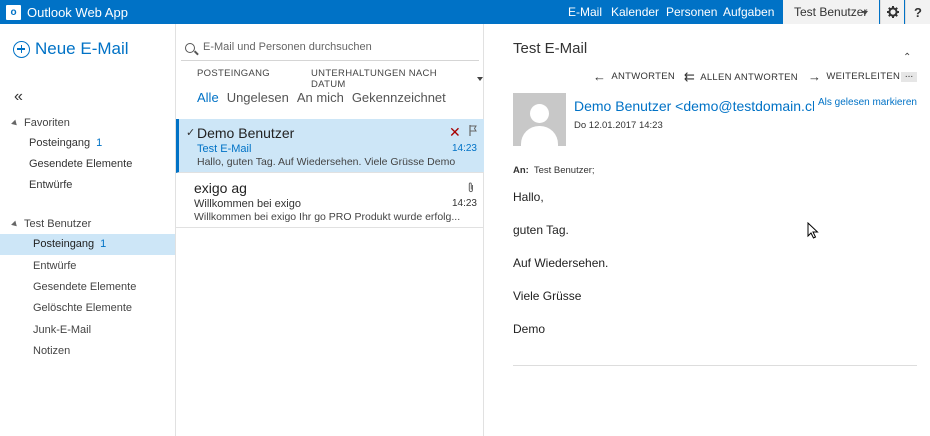 This screenshot has height=436, width=930. I want to click on favorite-label: Entwürfe, so click(51, 185).